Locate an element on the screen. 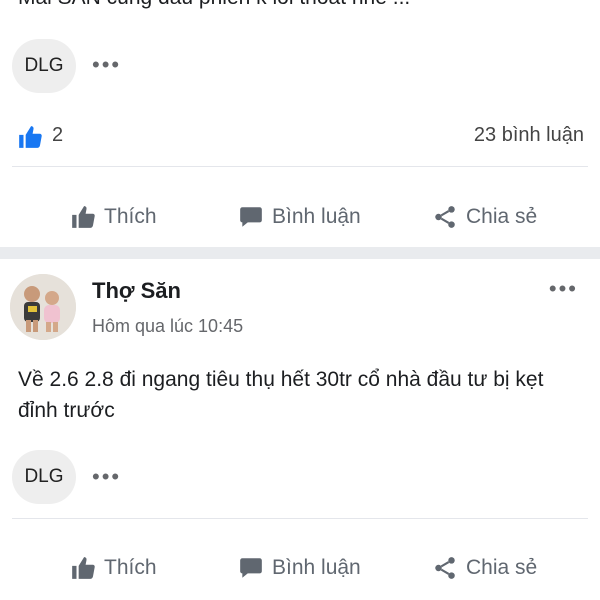  author-avatar is located at coordinates (43, 307).